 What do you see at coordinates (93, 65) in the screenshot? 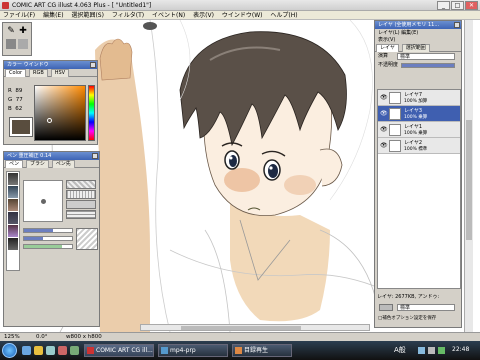
I see `color-window-close-icon` at bounding box center [93, 65].